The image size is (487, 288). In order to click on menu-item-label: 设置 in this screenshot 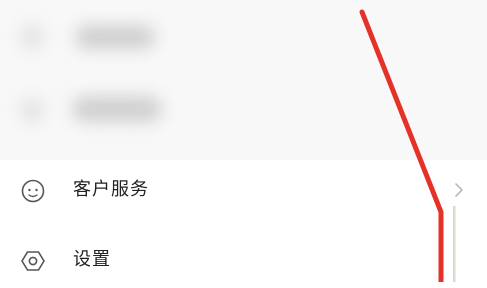, I will do `click(92, 259)`.